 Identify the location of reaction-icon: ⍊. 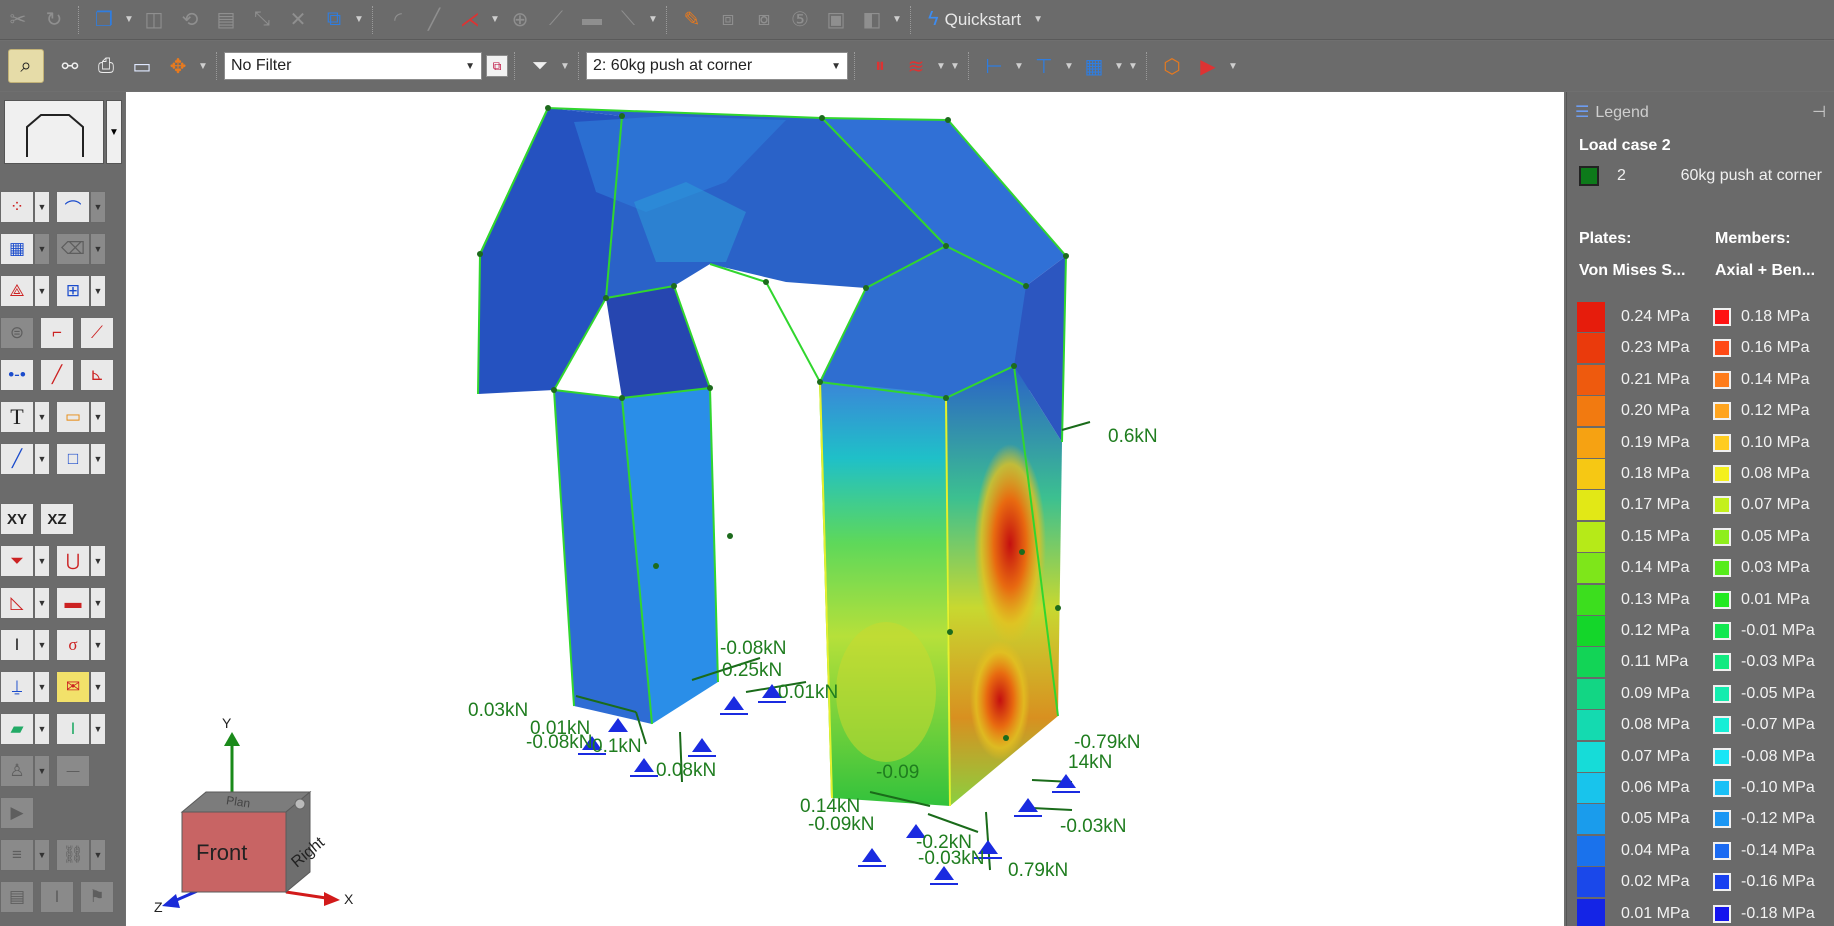
(17, 687).